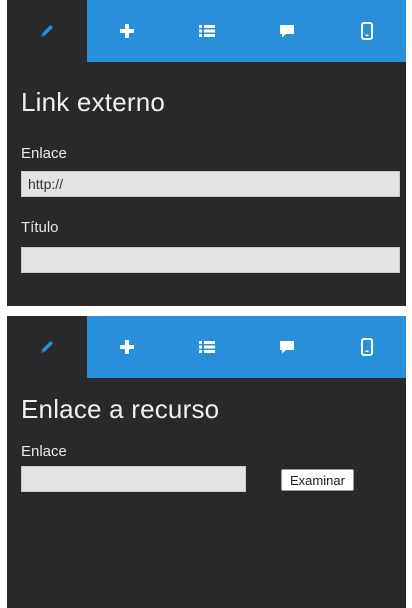 This screenshot has height=608, width=412. Describe the element at coordinates (120, 409) in the screenshot. I see `panel-title: Enlace a recurso` at that location.